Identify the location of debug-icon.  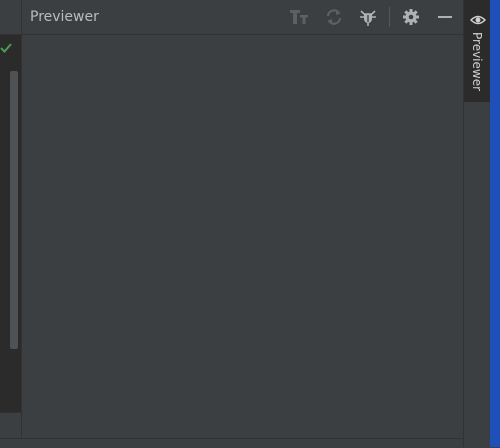
(368, 18).